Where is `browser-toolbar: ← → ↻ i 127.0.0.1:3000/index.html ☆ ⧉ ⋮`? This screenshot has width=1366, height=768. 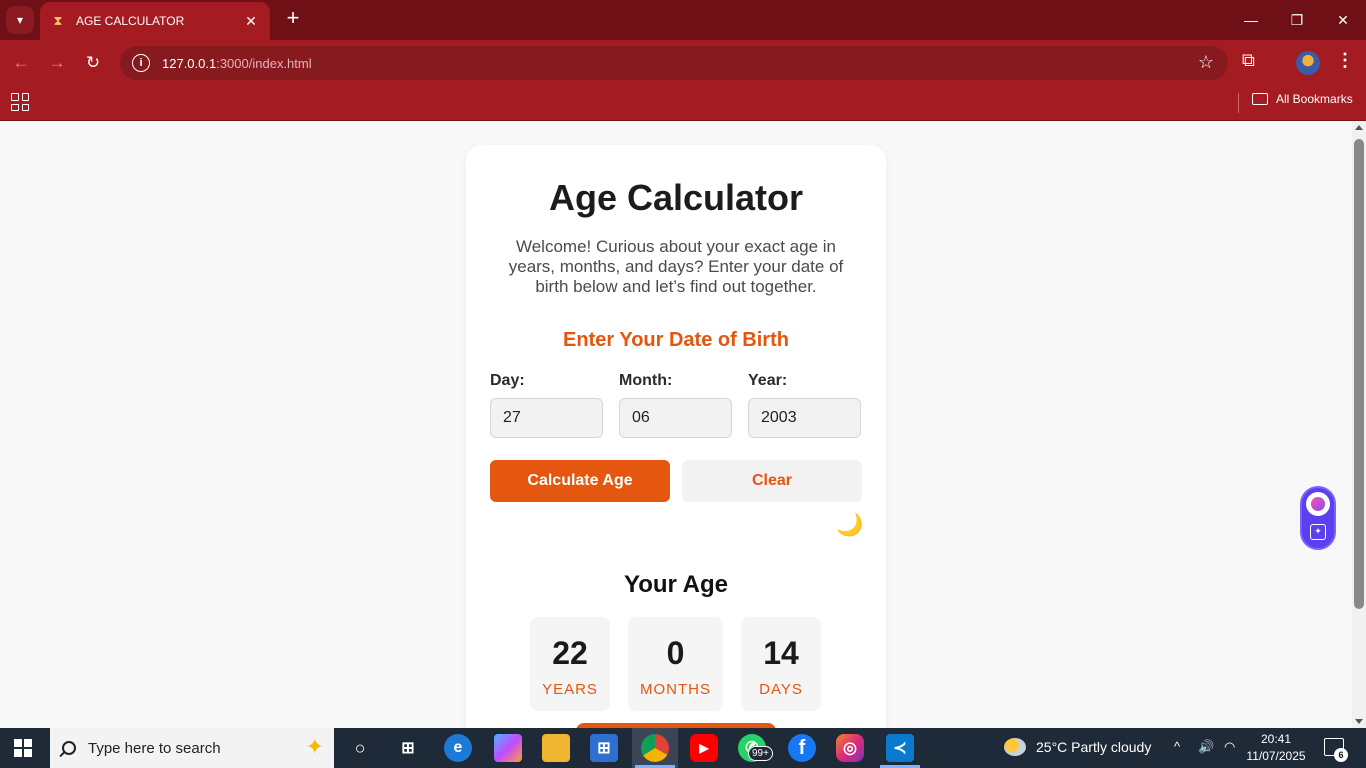
browser-toolbar: ← → ↻ i 127.0.0.1:3000/index.html ☆ ⧉ ⋮ is located at coordinates (683, 63).